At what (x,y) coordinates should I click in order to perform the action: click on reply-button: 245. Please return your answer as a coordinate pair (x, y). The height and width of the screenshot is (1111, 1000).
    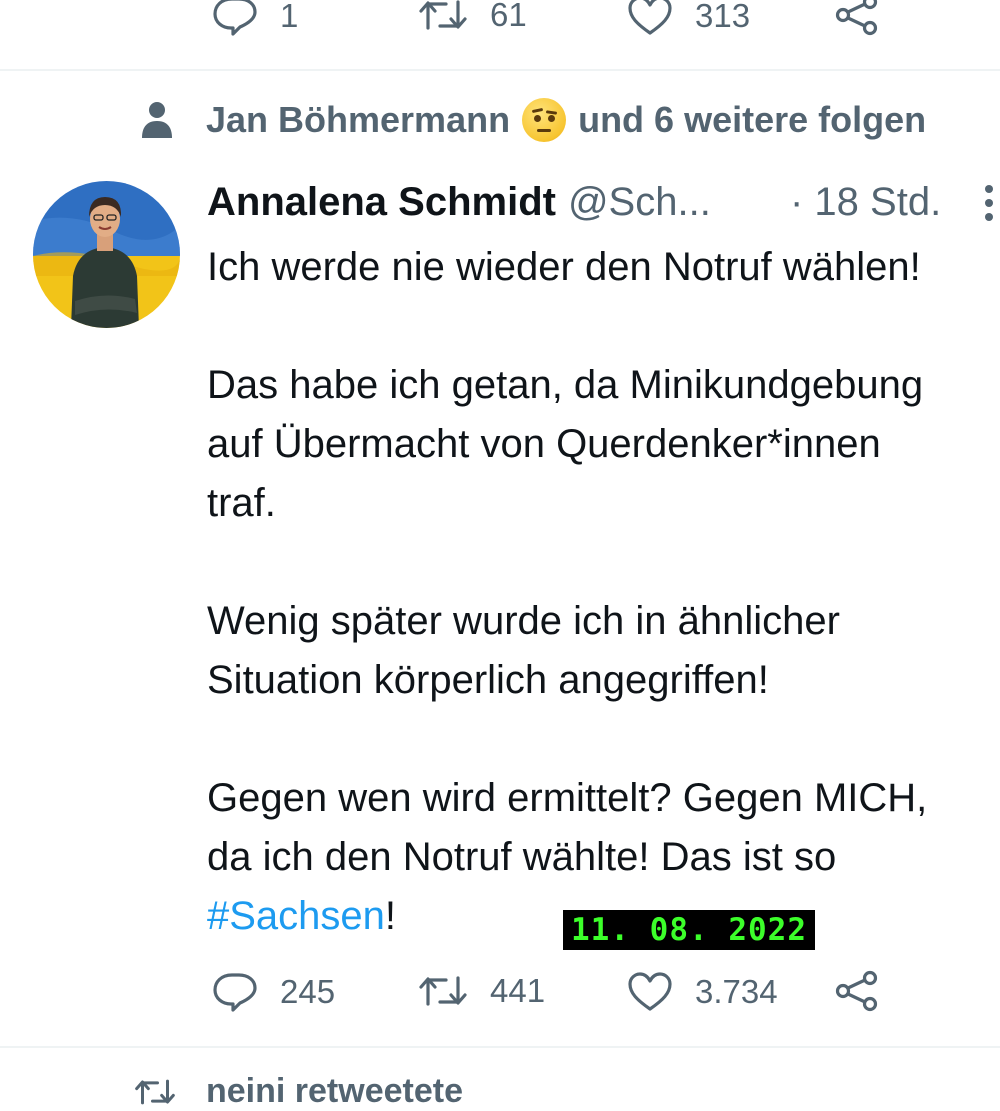
    Looking at the image, I should click on (273, 992).